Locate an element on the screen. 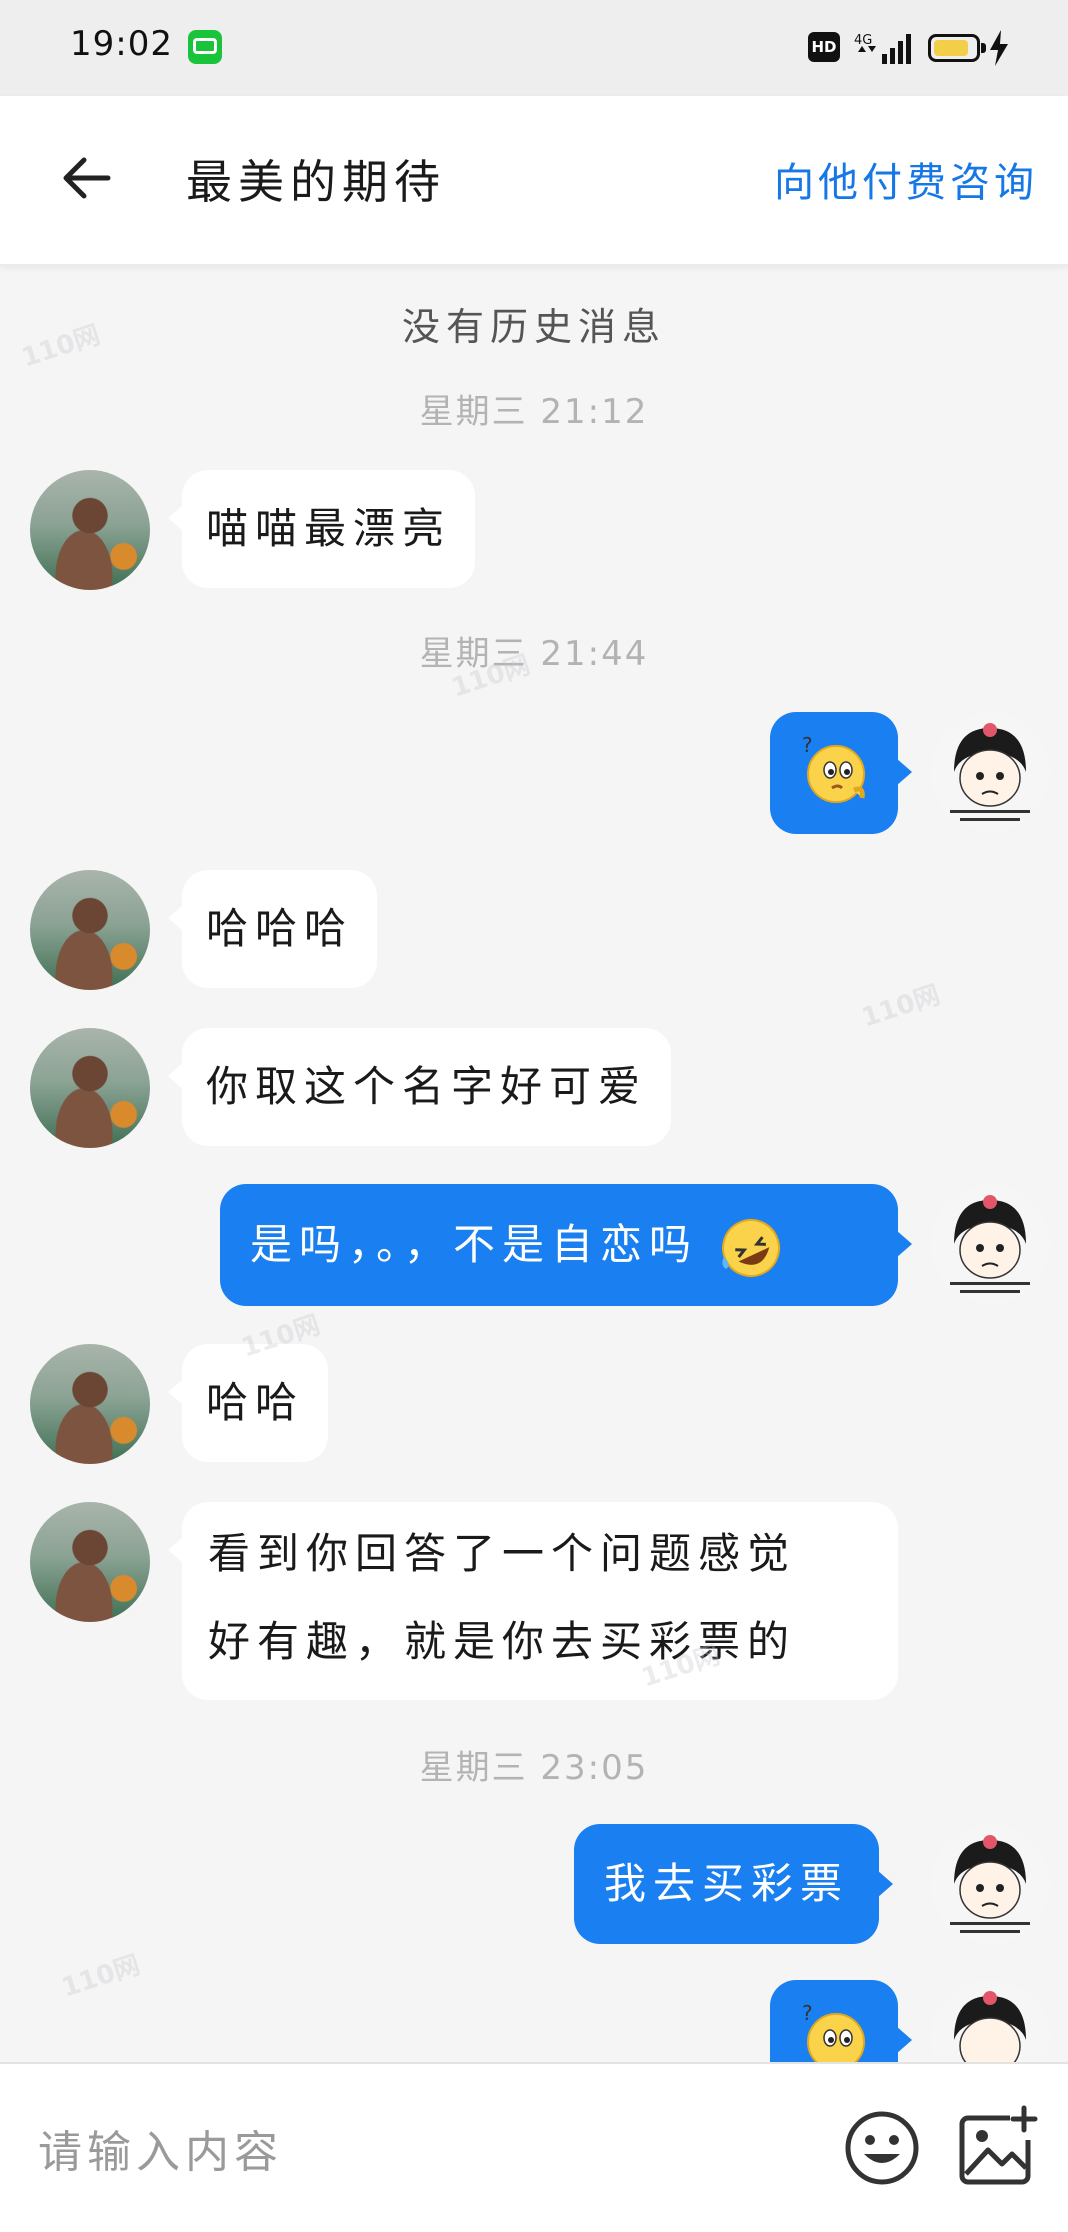 This screenshot has width=1068, height=2232. no-history-note: 没有历史消息 is located at coordinates (533, 327).